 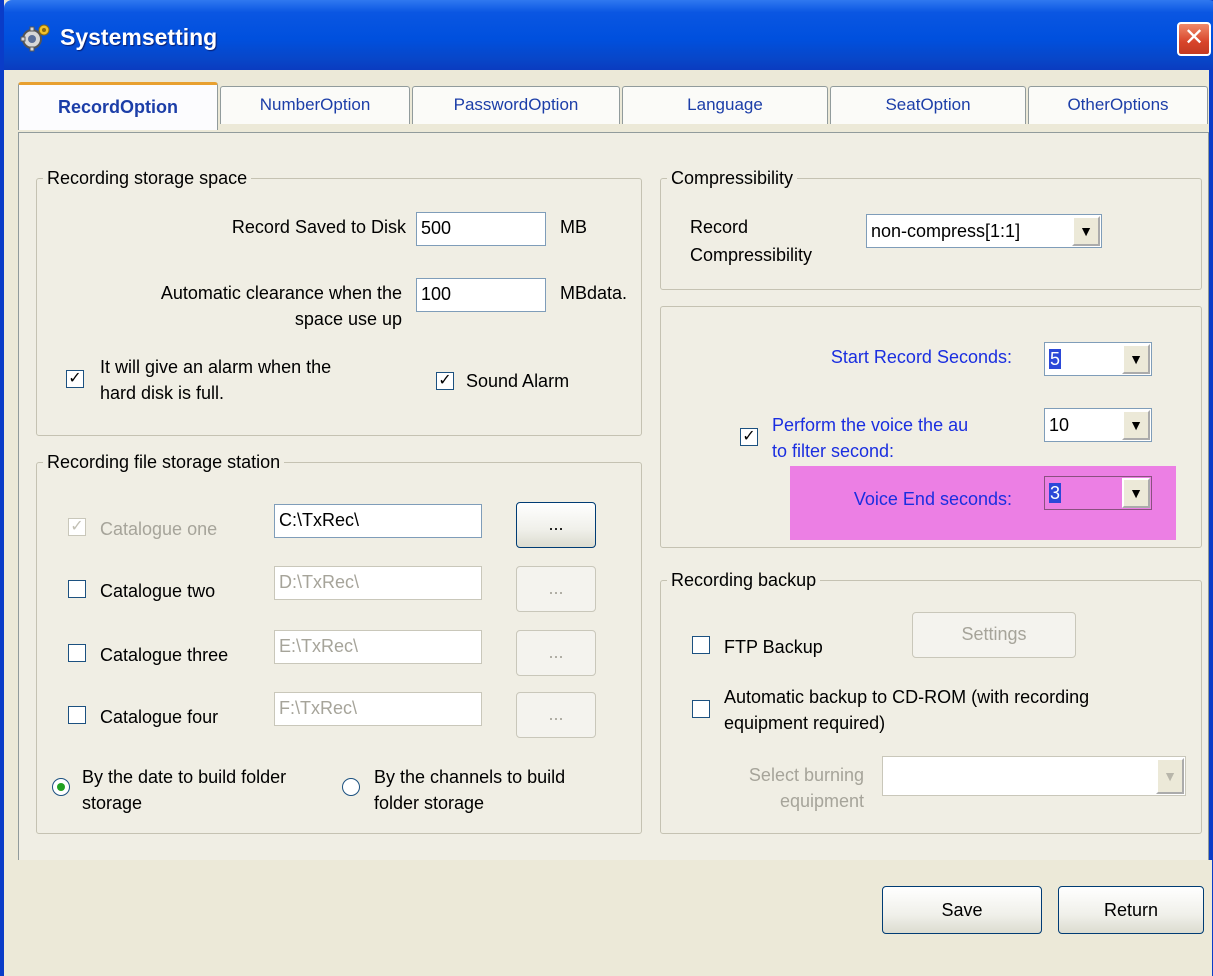 What do you see at coordinates (518, 381) in the screenshot?
I see `sound-alarm-label: Sound Alarm` at bounding box center [518, 381].